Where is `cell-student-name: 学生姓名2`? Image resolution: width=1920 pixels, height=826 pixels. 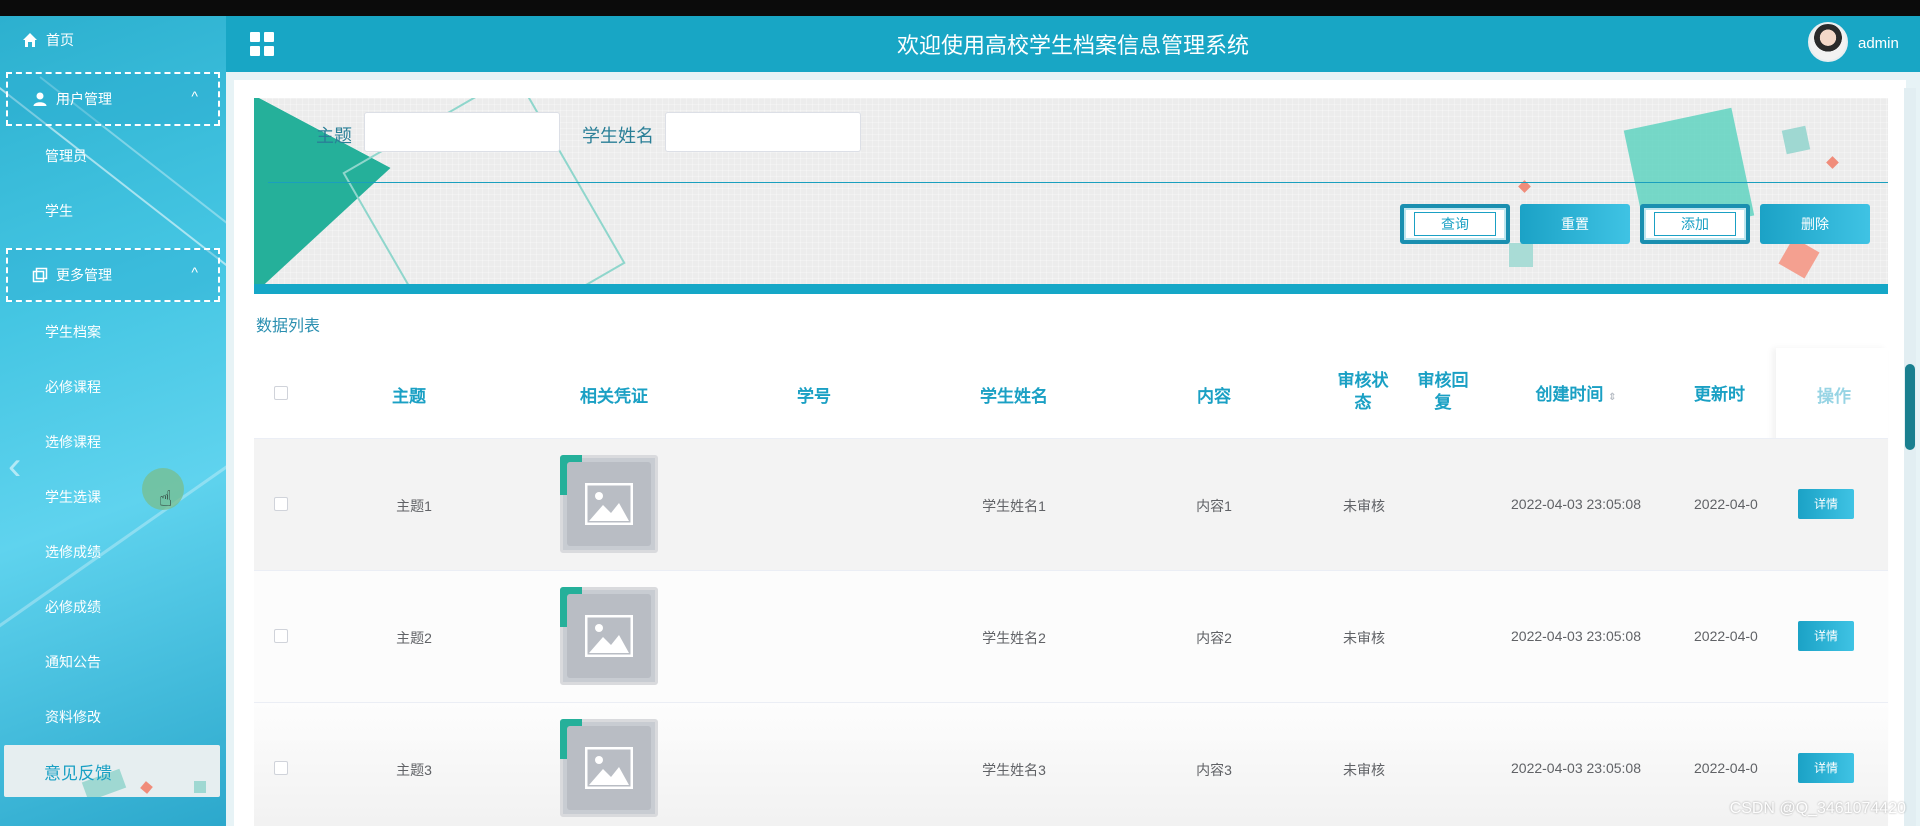 cell-student-name: 学生姓名2 is located at coordinates (1014, 638).